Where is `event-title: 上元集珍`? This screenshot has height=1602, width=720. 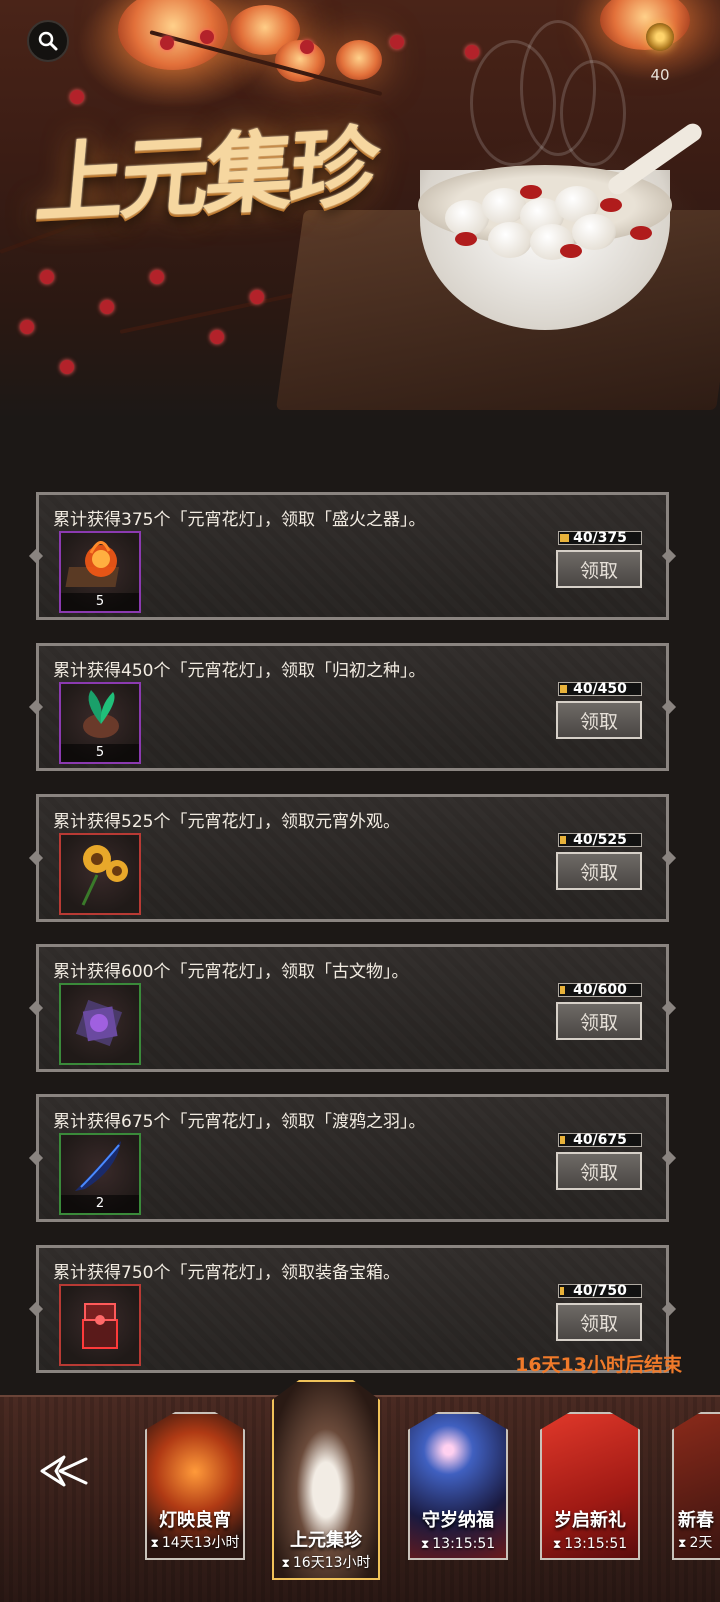
event-title: 上元集珍 is located at coordinates (205, 175).